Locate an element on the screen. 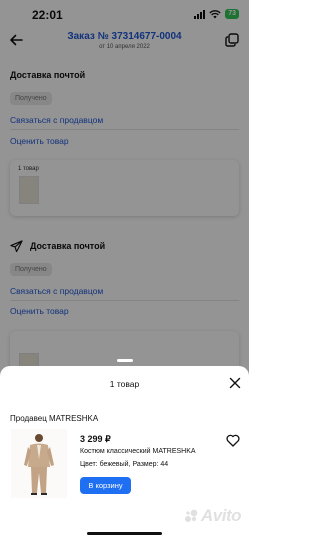 The width and height of the screenshot is (320, 540). sheet-title: 1 товар is located at coordinates (124, 384).